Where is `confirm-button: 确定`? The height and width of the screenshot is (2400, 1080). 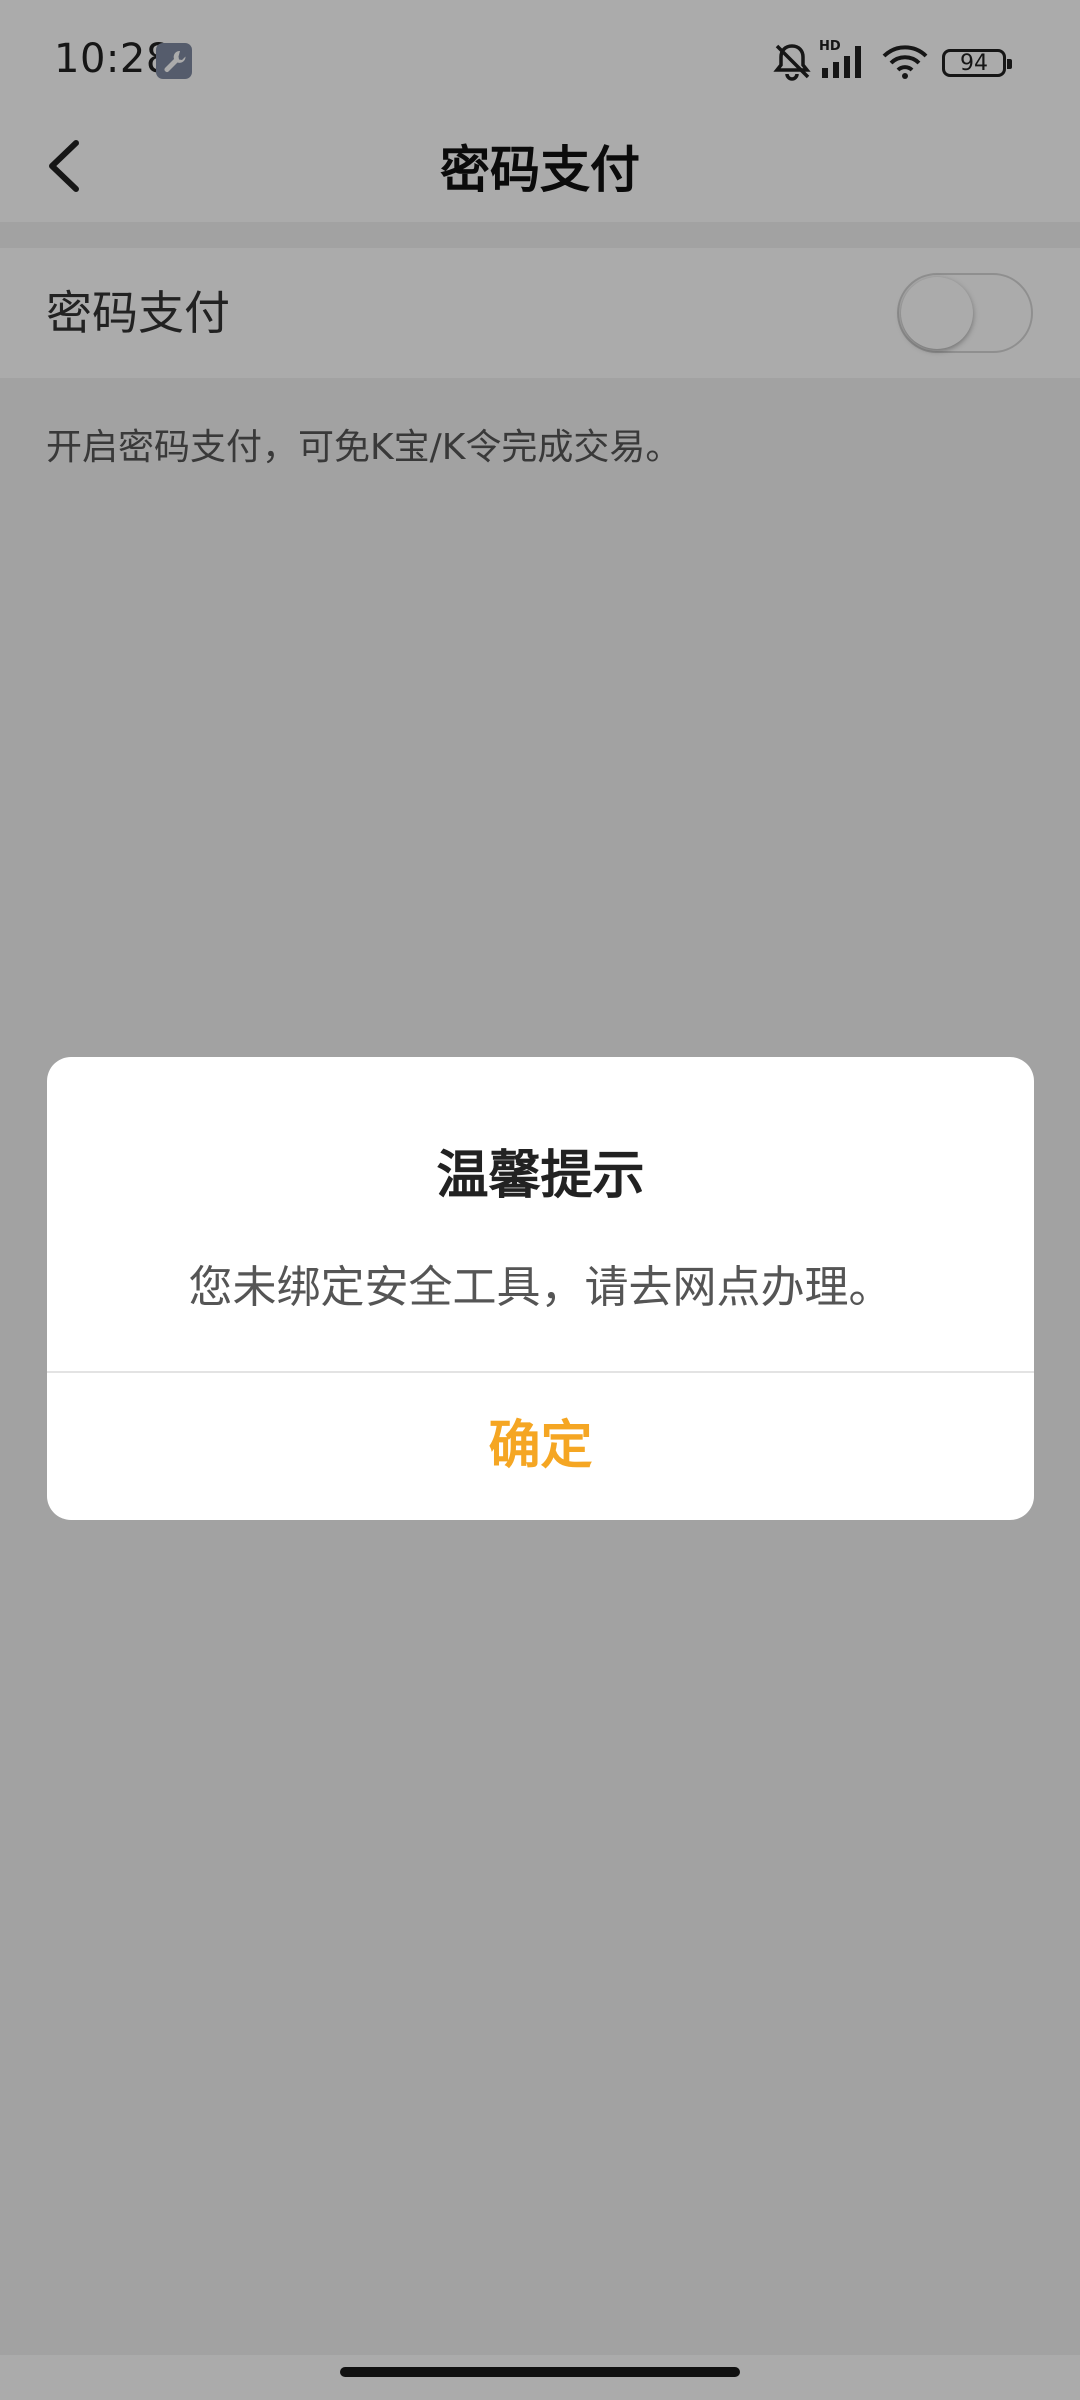 confirm-button: 确定 is located at coordinates (540, 1446).